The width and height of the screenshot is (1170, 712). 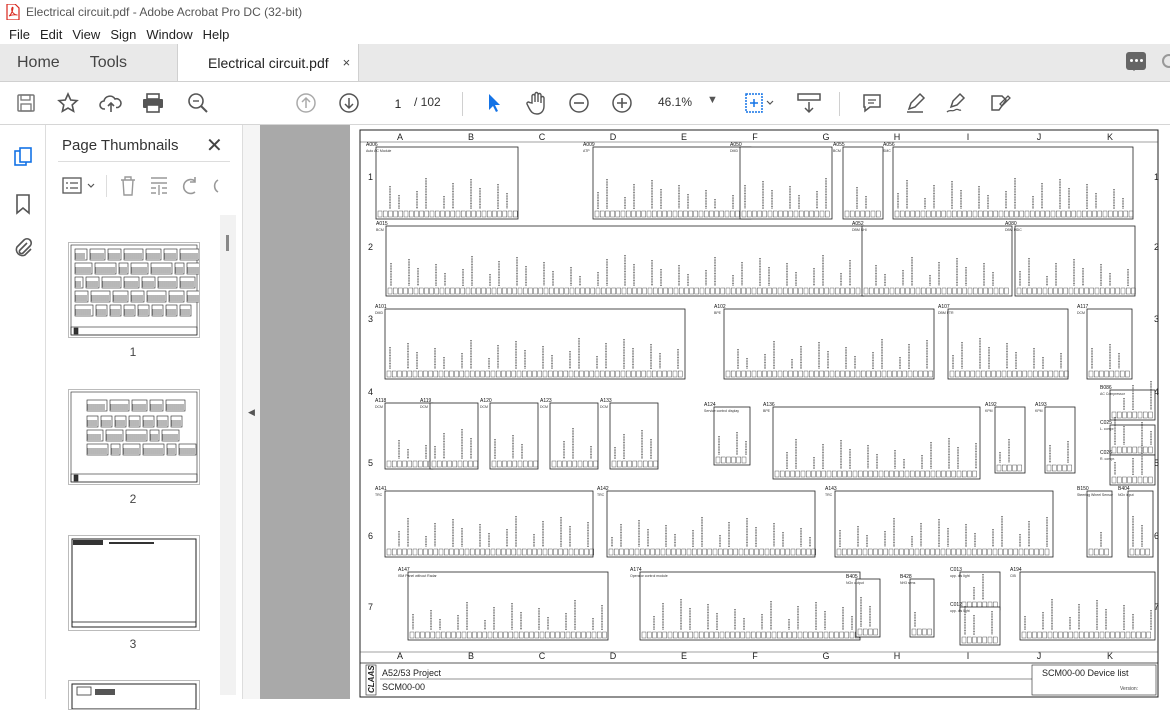 What do you see at coordinates (198, 103) in the screenshot?
I see `search-zoom-icon` at bounding box center [198, 103].